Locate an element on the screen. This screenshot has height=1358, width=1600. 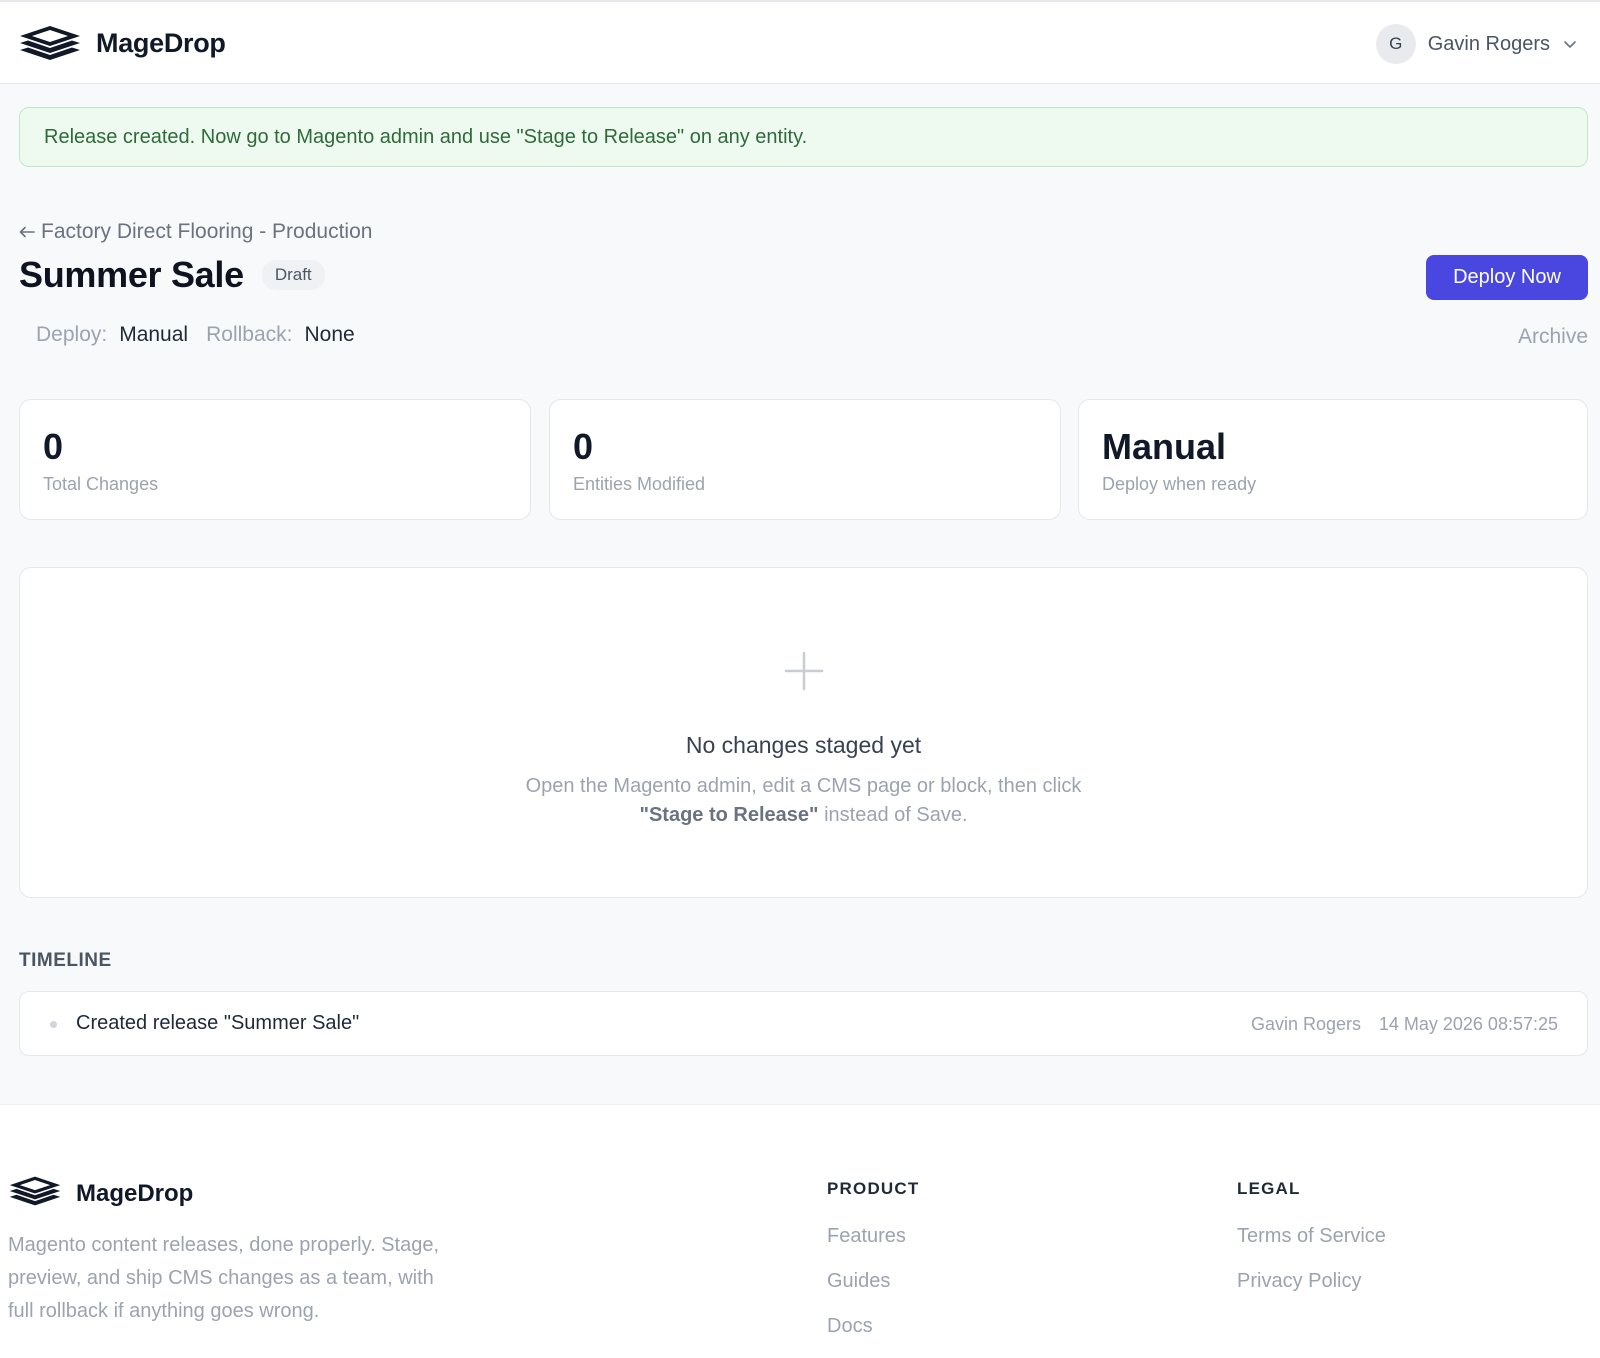
timeline-dot-icon is located at coordinates (53, 1024).